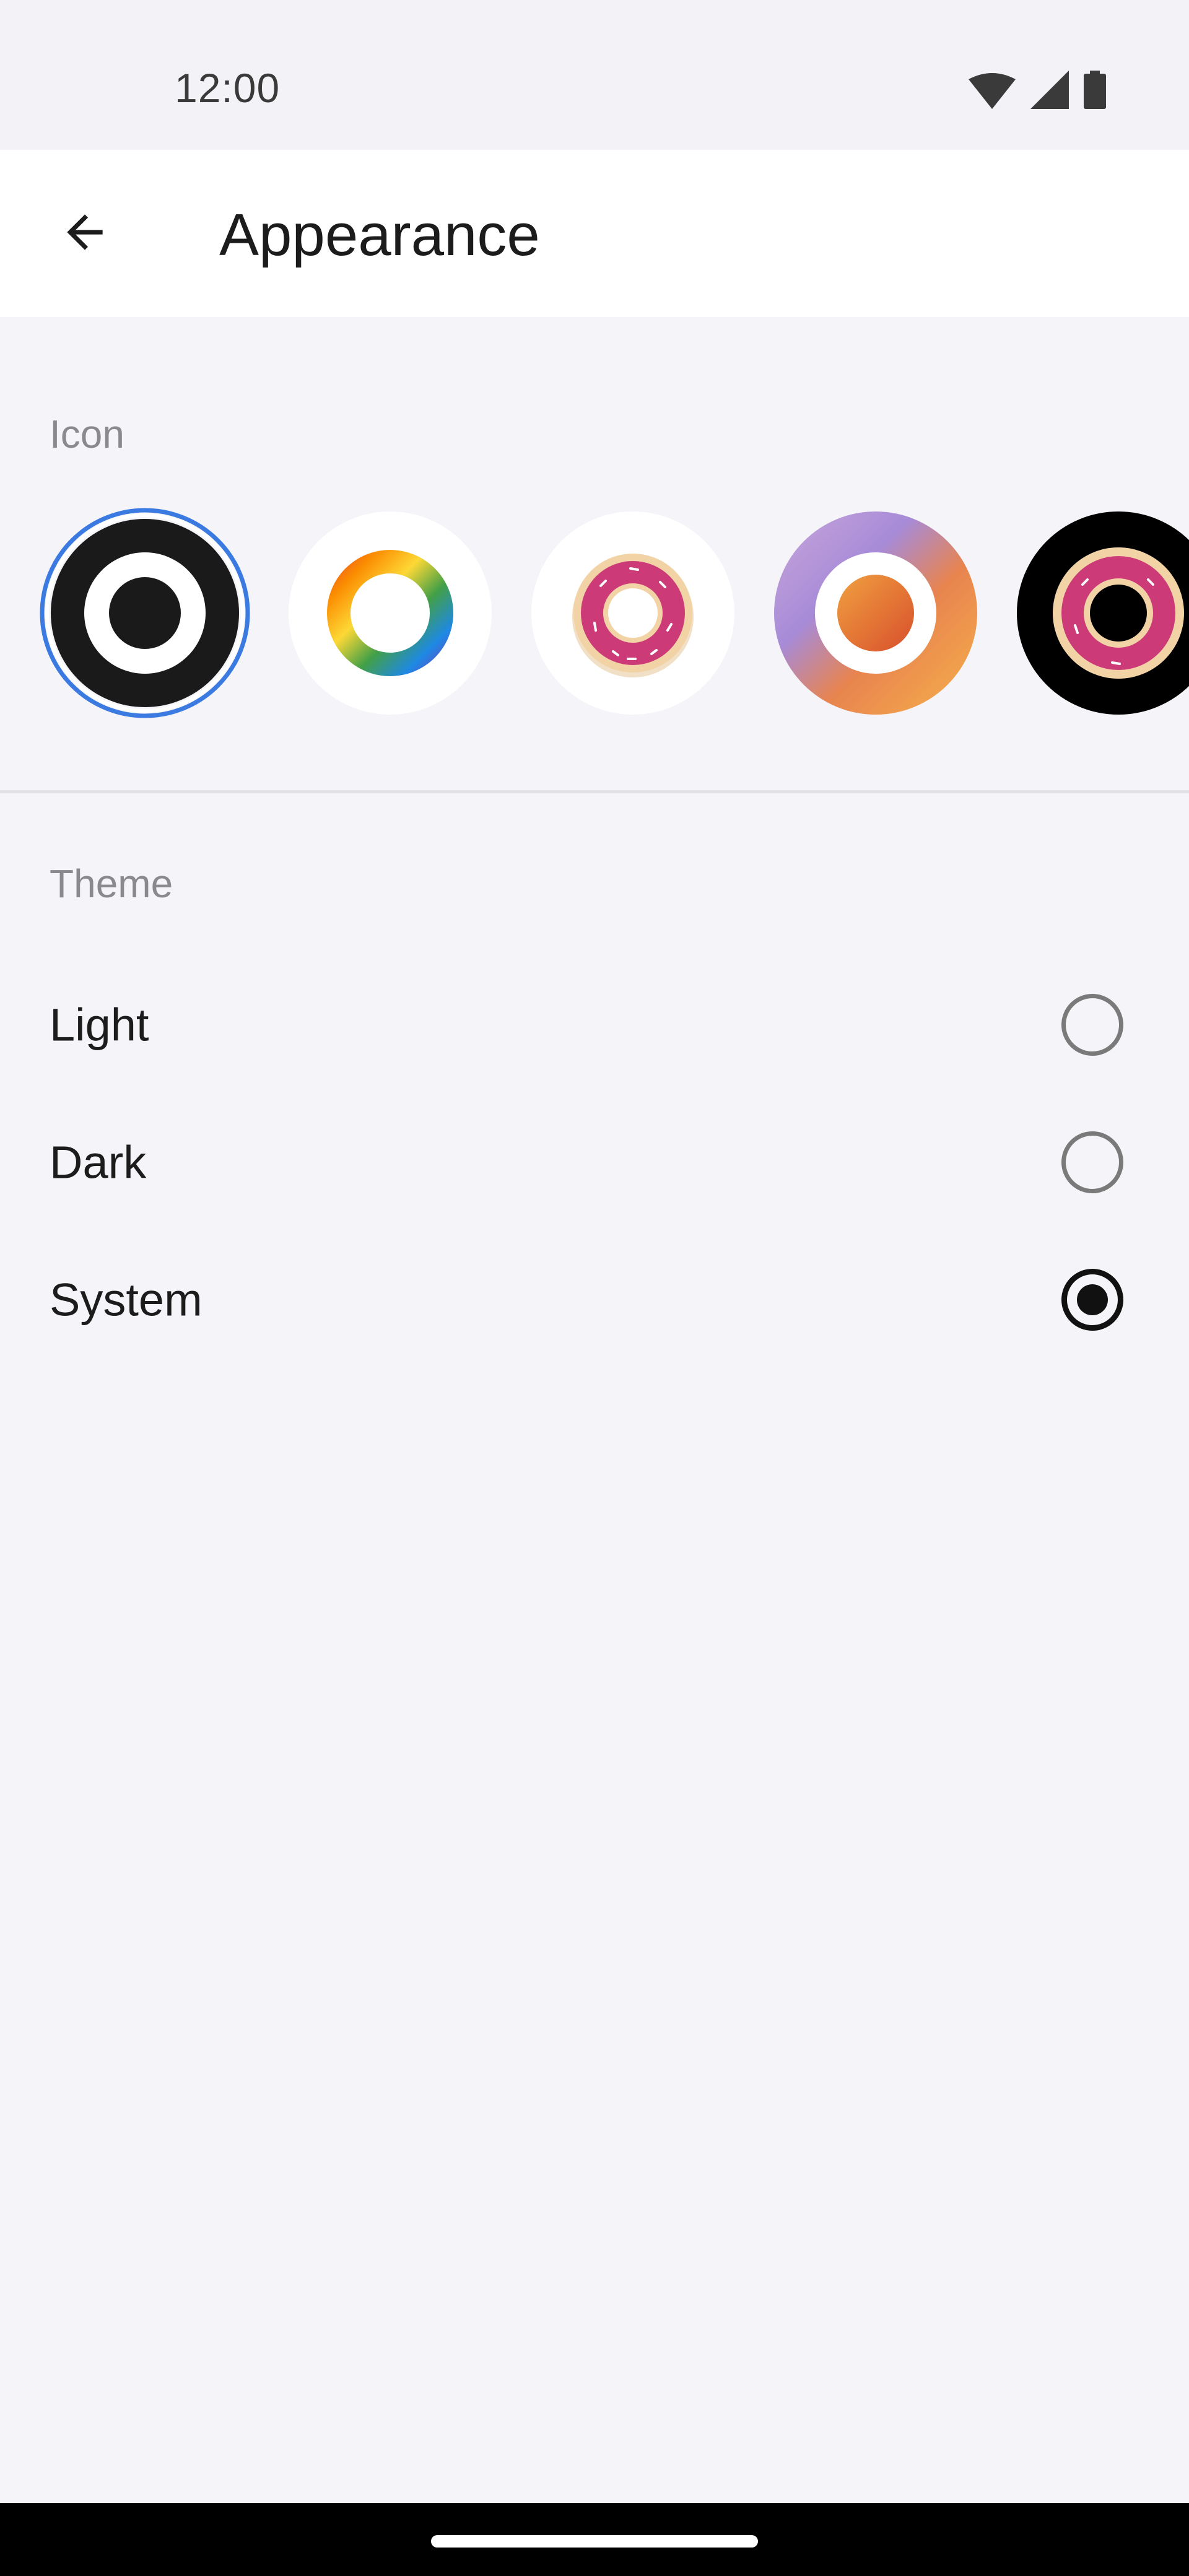  I want to click on theme-option-label: Dark, so click(98, 1162).